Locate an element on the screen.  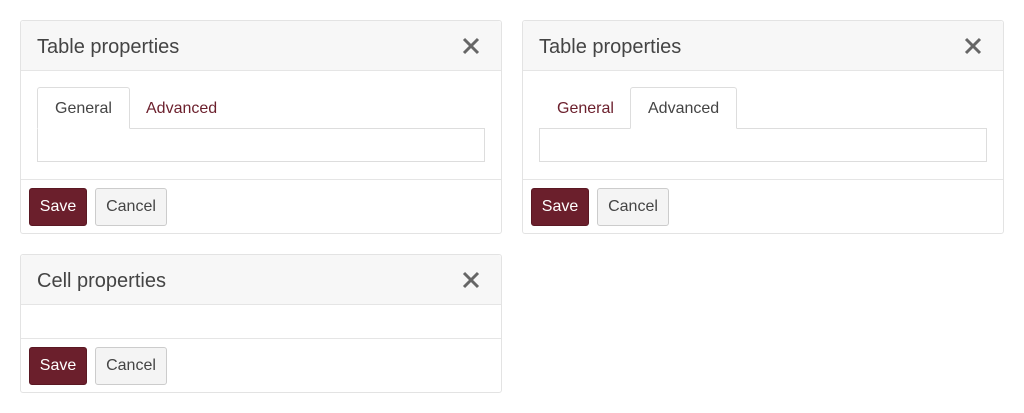
dialog-body is located at coordinates (261, 321).